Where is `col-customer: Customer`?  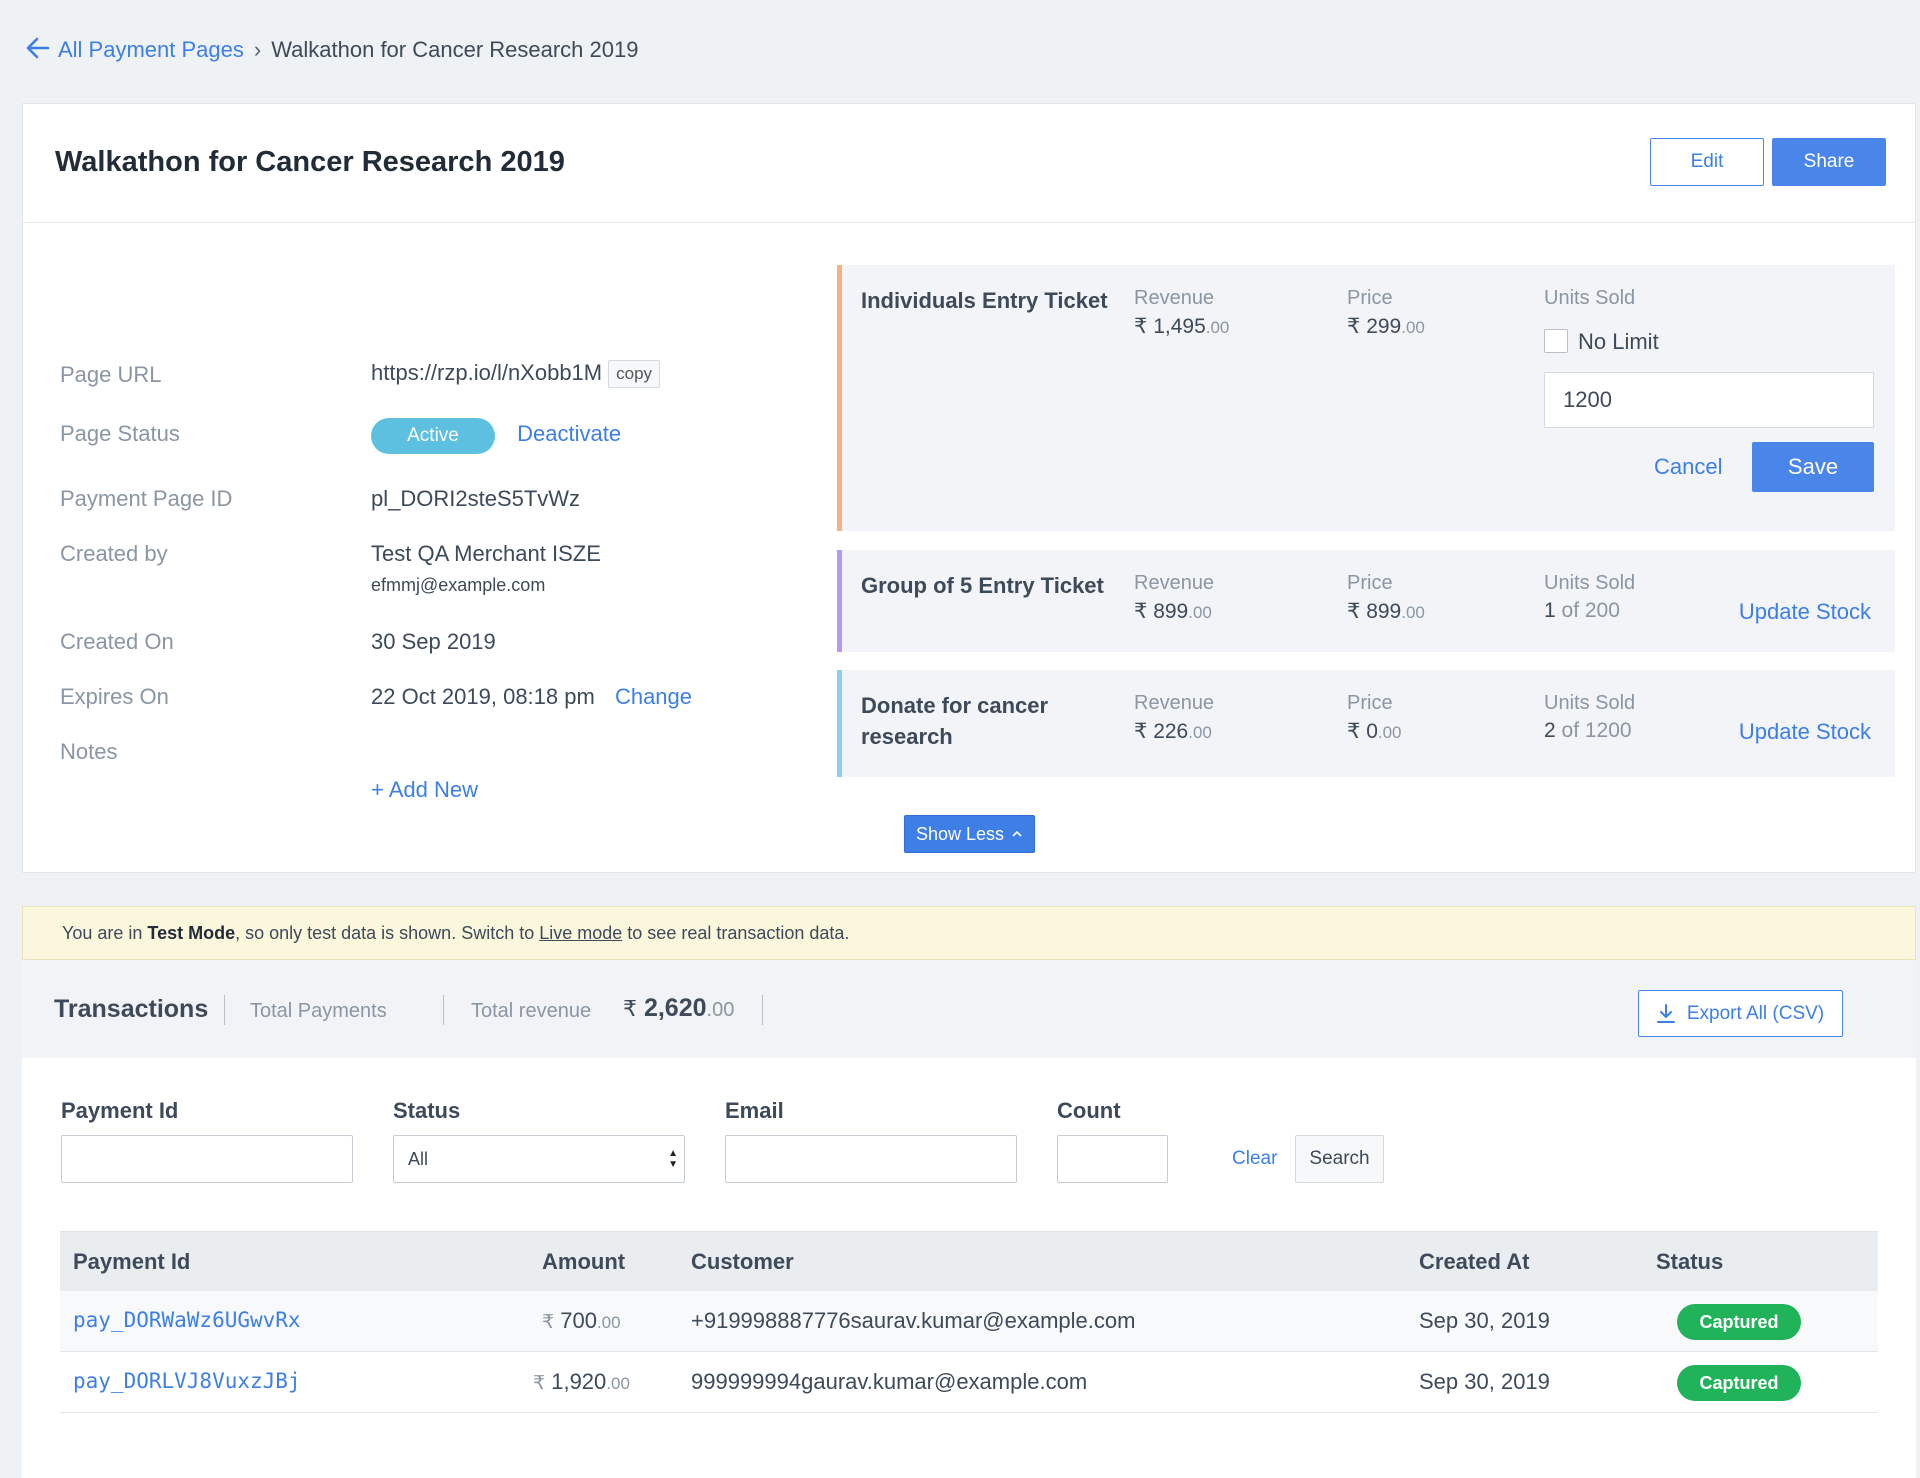 col-customer: Customer is located at coordinates (742, 1261).